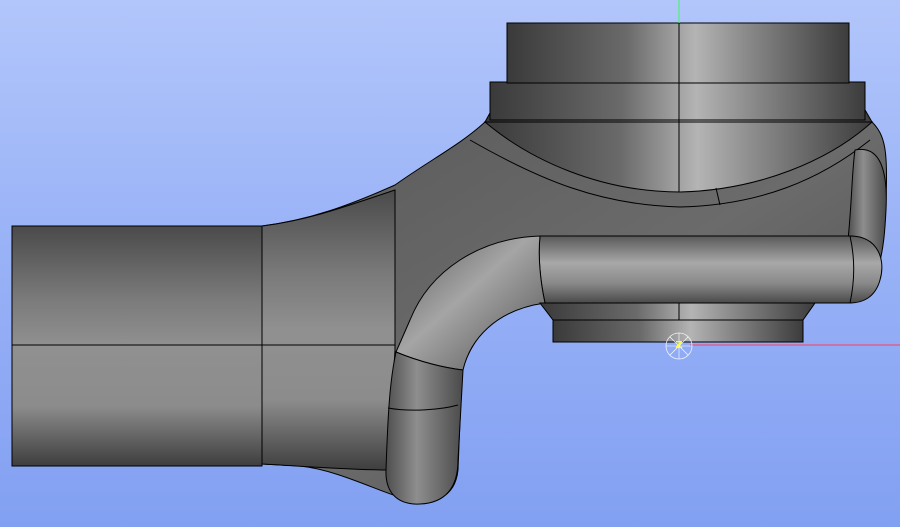 Image resolution: width=900 pixels, height=527 pixels. Describe the element at coordinates (707, 269) in the screenshot. I see `horizontal-tube` at that location.